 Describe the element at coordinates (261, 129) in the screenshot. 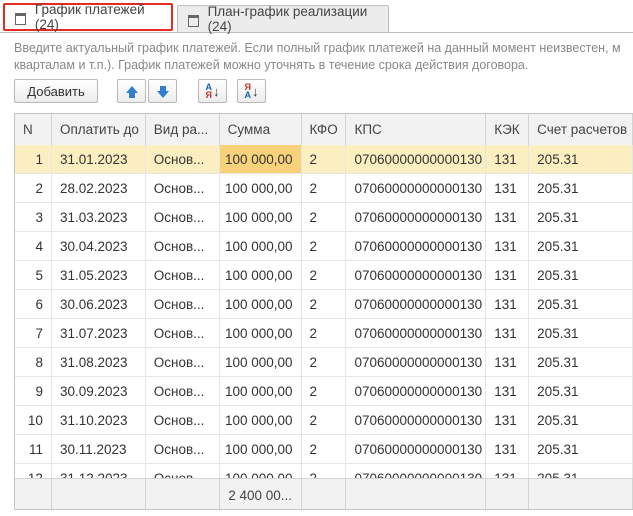

I see `column-header-amount: Сумма` at that location.